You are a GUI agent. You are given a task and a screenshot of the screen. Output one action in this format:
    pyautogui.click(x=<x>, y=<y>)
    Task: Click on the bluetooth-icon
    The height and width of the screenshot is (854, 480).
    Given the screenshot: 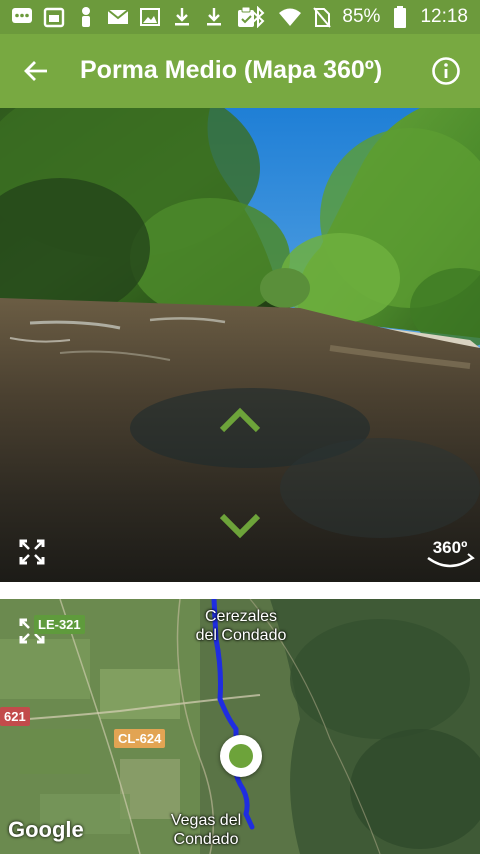 What is the action you would take?
    pyautogui.click(x=258, y=17)
    